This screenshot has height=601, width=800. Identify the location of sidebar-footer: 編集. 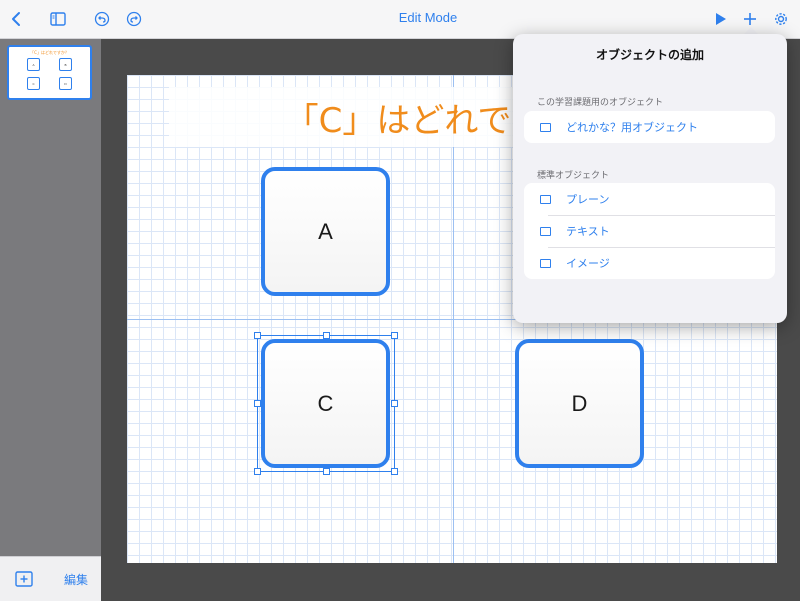
(50, 578).